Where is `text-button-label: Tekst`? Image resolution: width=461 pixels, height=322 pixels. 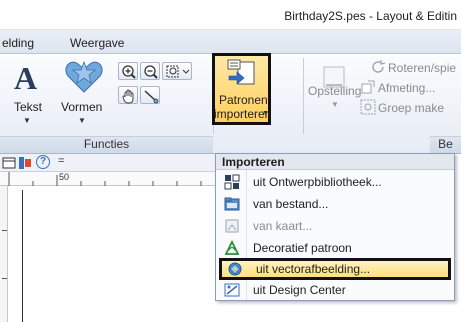
text-button-label: Tekst is located at coordinates (28, 107).